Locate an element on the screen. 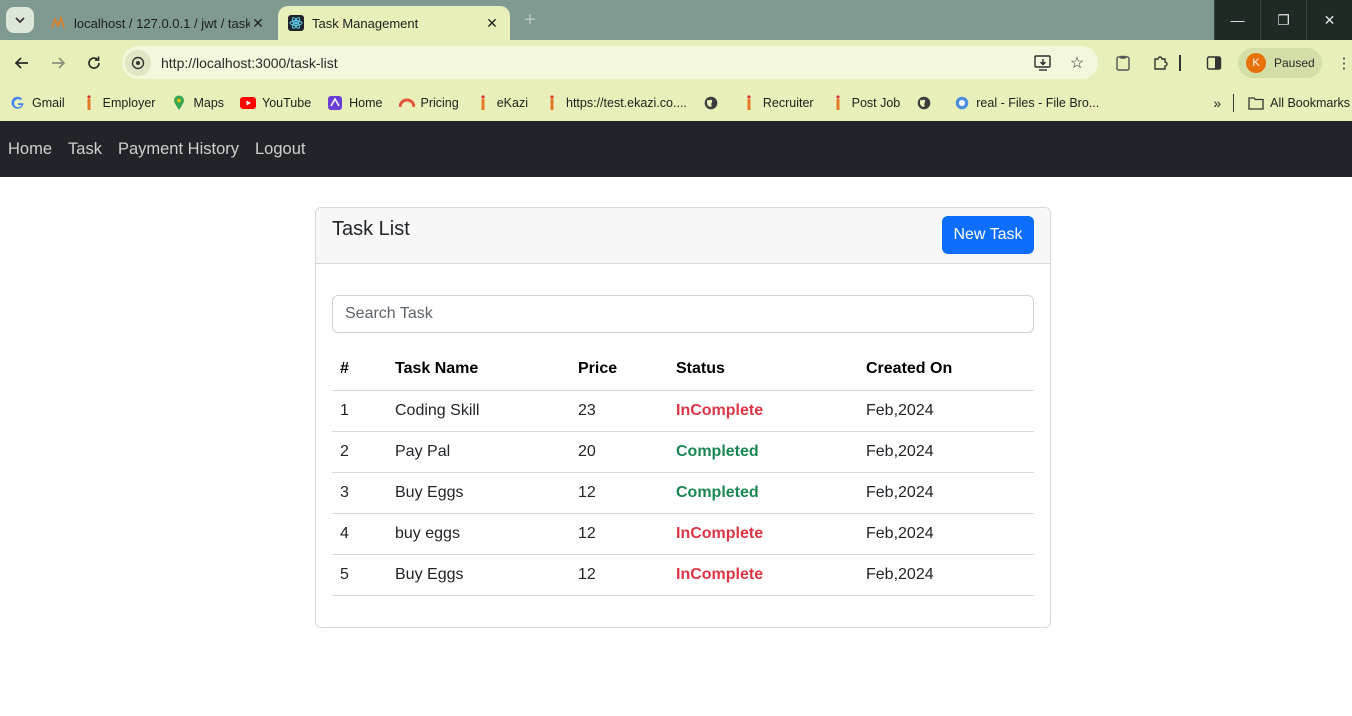 This screenshot has width=1352, height=716. restore-icon: ❐ is located at coordinates (1283, 20).